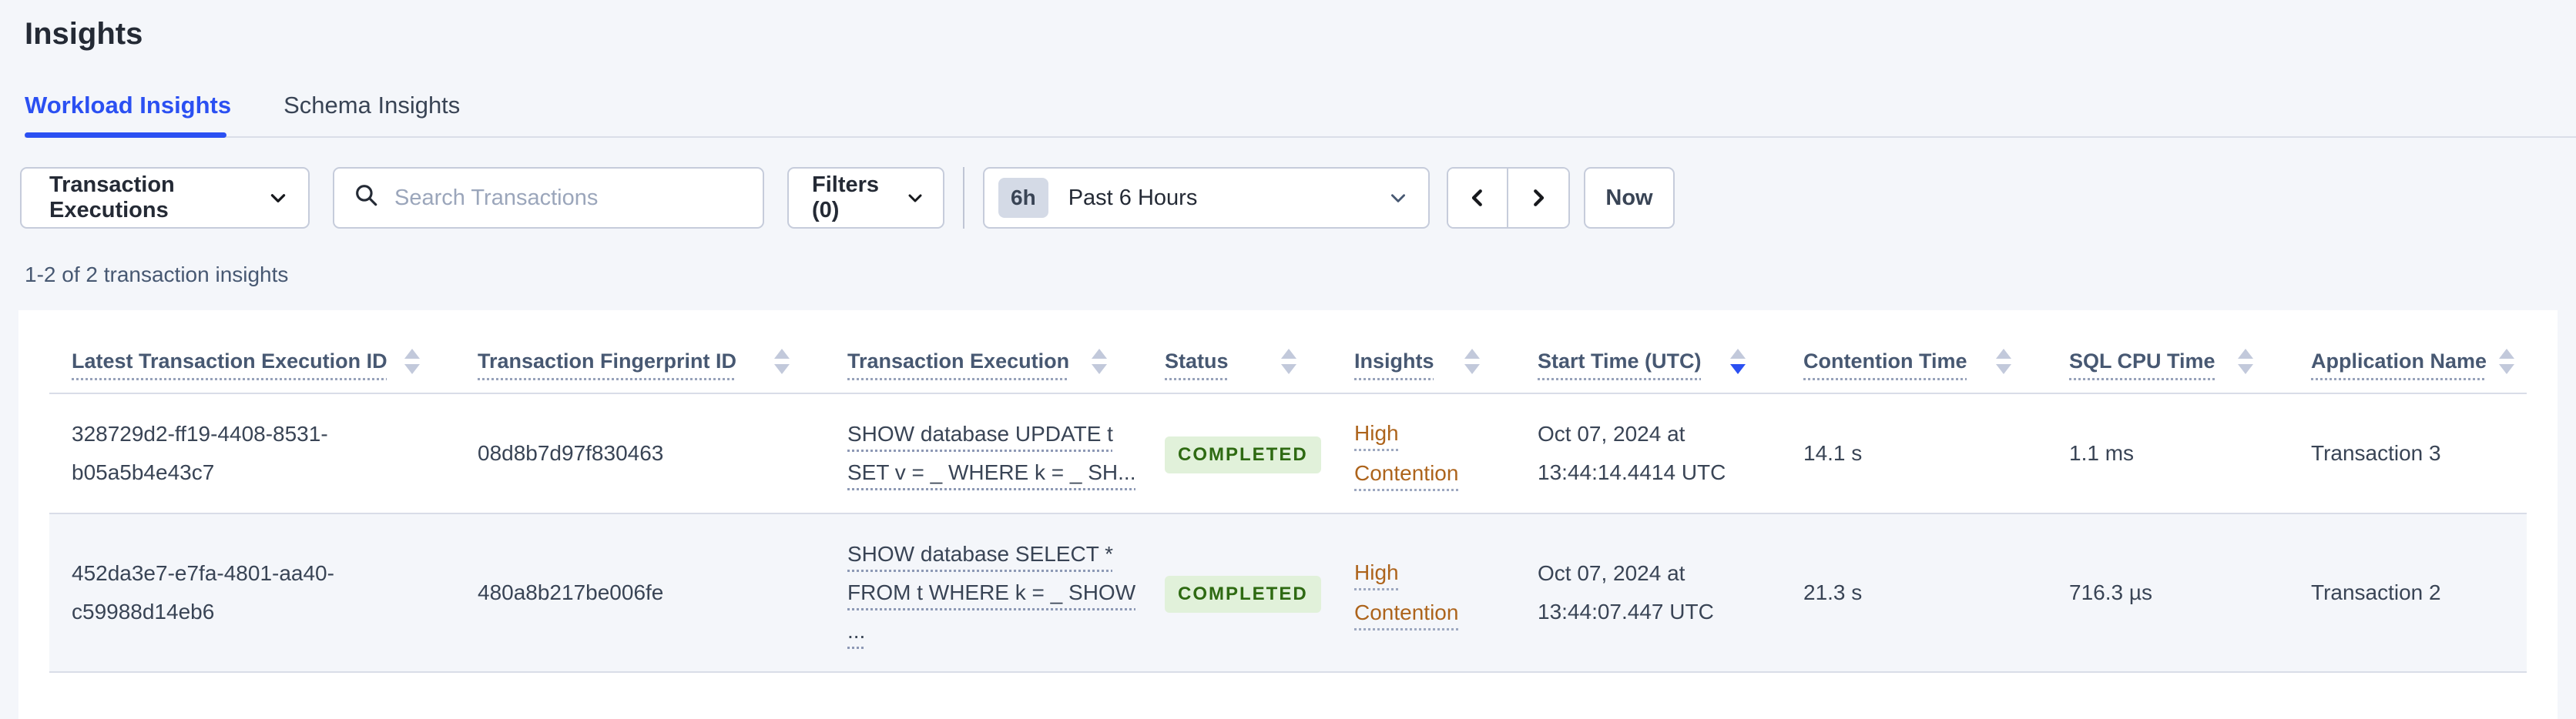 This screenshot has width=2576, height=719. Describe the element at coordinates (373, 114) in the screenshot. I see `tab-schema-insights: Schema Insights` at that location.